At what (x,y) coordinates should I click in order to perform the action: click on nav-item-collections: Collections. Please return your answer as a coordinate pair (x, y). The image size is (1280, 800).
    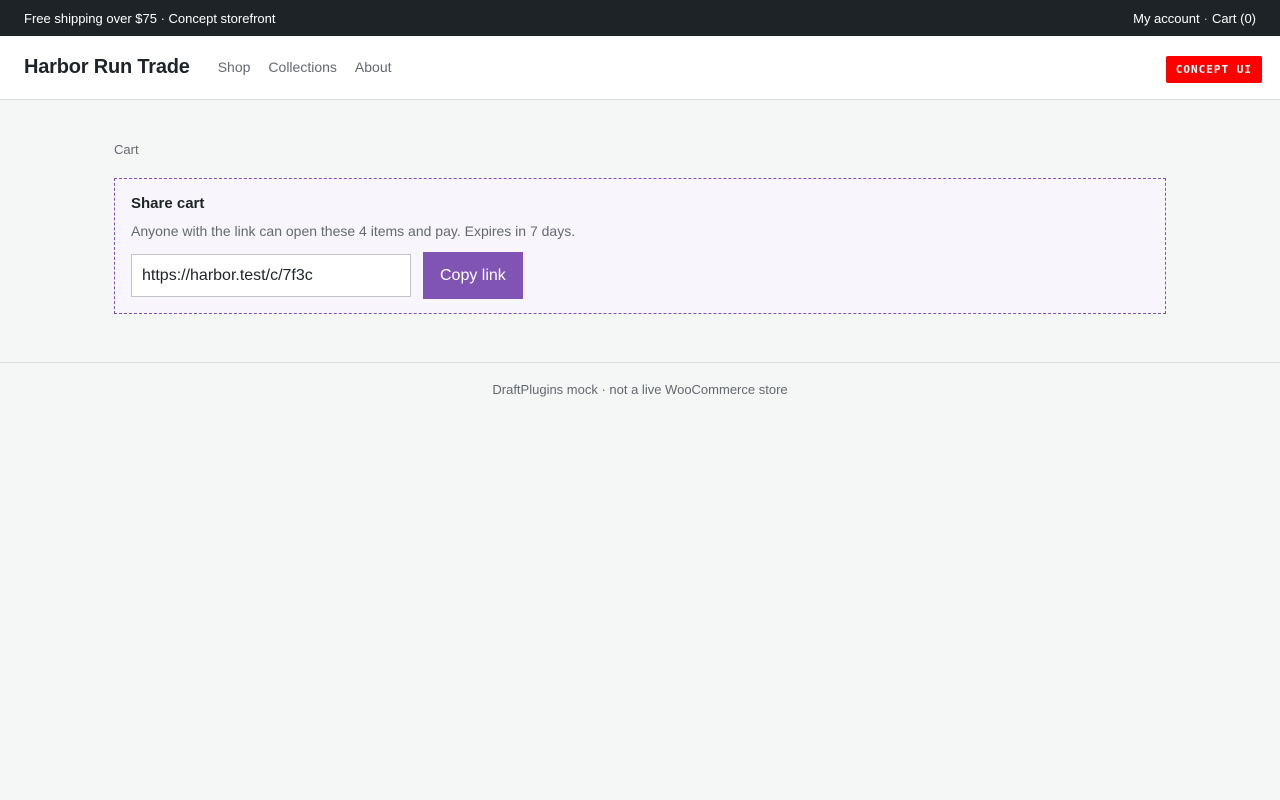
    Looking at the image, I should click on (302, 67).